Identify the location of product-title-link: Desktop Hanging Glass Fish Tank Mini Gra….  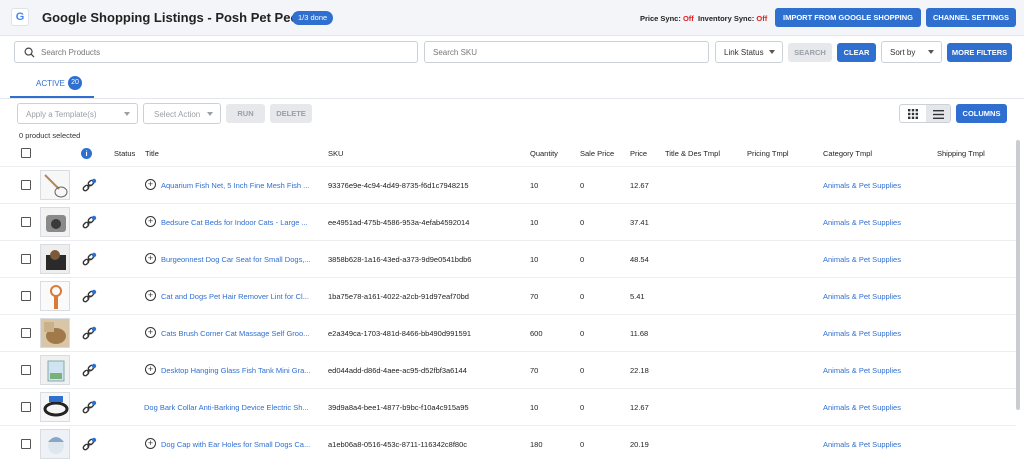
(240, 370).